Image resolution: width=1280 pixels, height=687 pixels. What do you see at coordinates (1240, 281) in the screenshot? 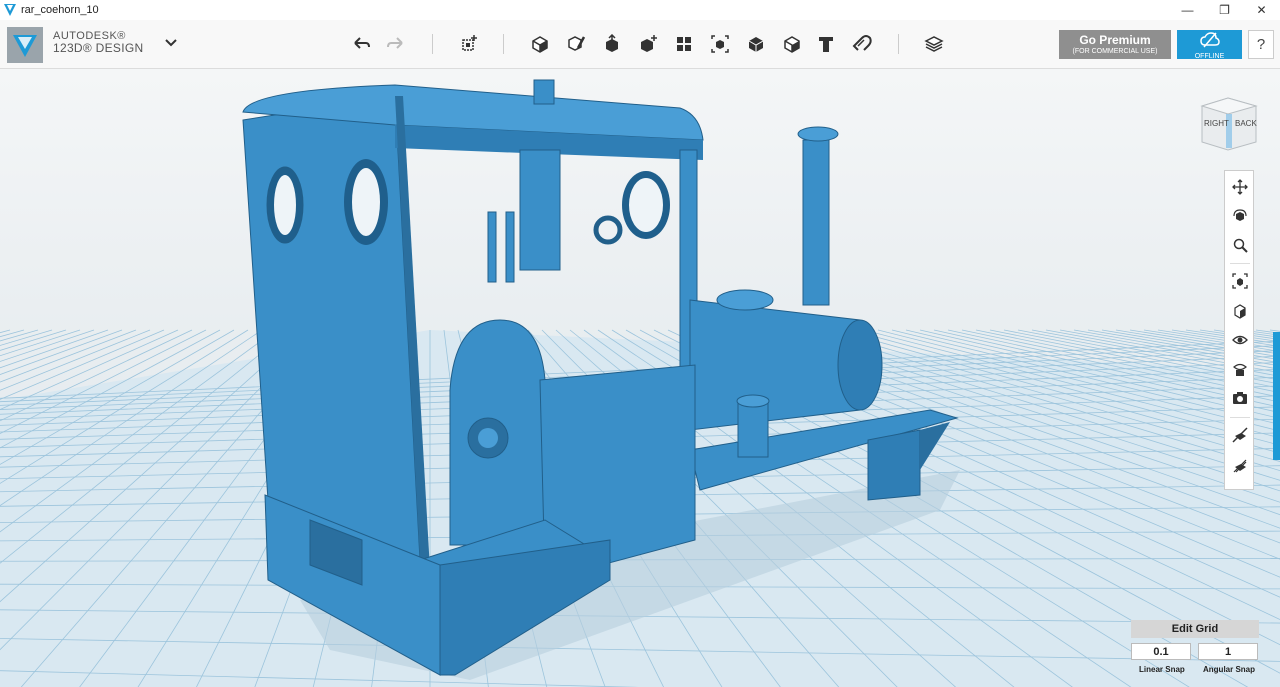
I see `fit-icon` at bounding box center [1240, 281].